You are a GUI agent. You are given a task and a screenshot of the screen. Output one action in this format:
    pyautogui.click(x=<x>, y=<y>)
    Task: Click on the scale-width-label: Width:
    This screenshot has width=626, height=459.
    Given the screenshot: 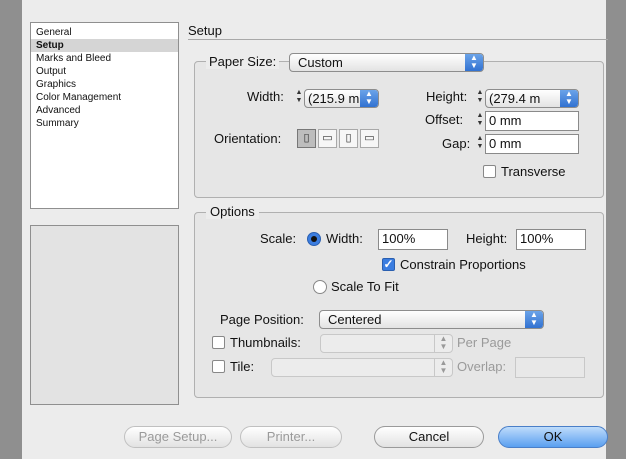 What is the action you would take?
    pyautogui.click(x=344, y=238)
    